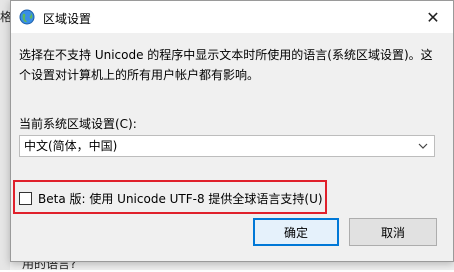 This screenshot has width=454, height=272. I want to click on globe-icon, so click(27, 17).